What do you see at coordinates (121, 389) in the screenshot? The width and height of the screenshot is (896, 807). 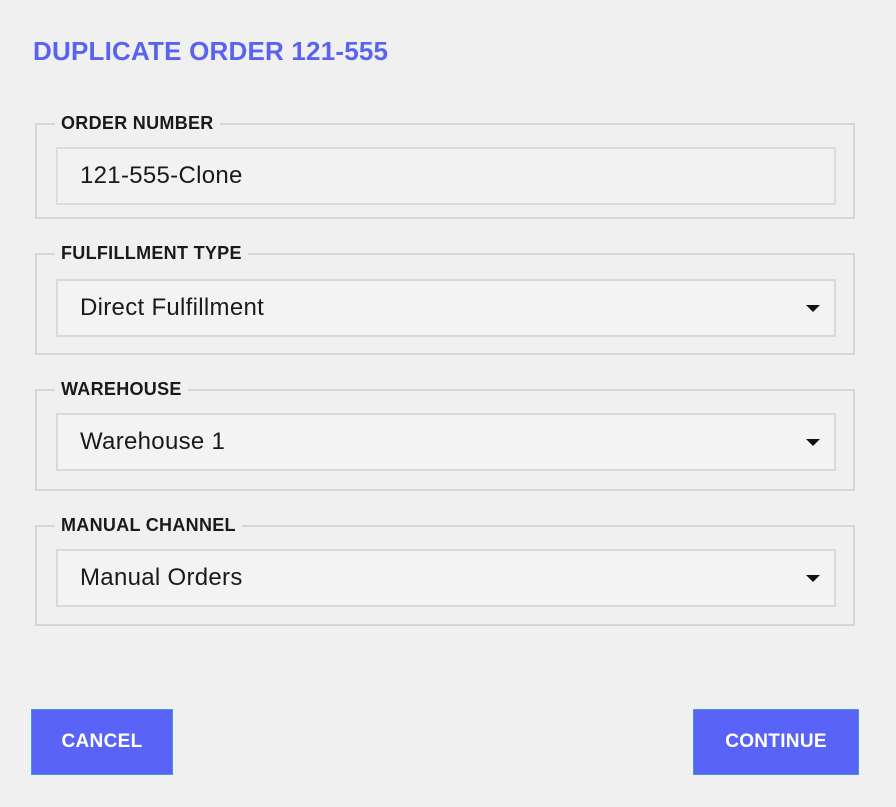 I see `warehouse-label: WAREHOUSE` at bounding box center [121, 389].